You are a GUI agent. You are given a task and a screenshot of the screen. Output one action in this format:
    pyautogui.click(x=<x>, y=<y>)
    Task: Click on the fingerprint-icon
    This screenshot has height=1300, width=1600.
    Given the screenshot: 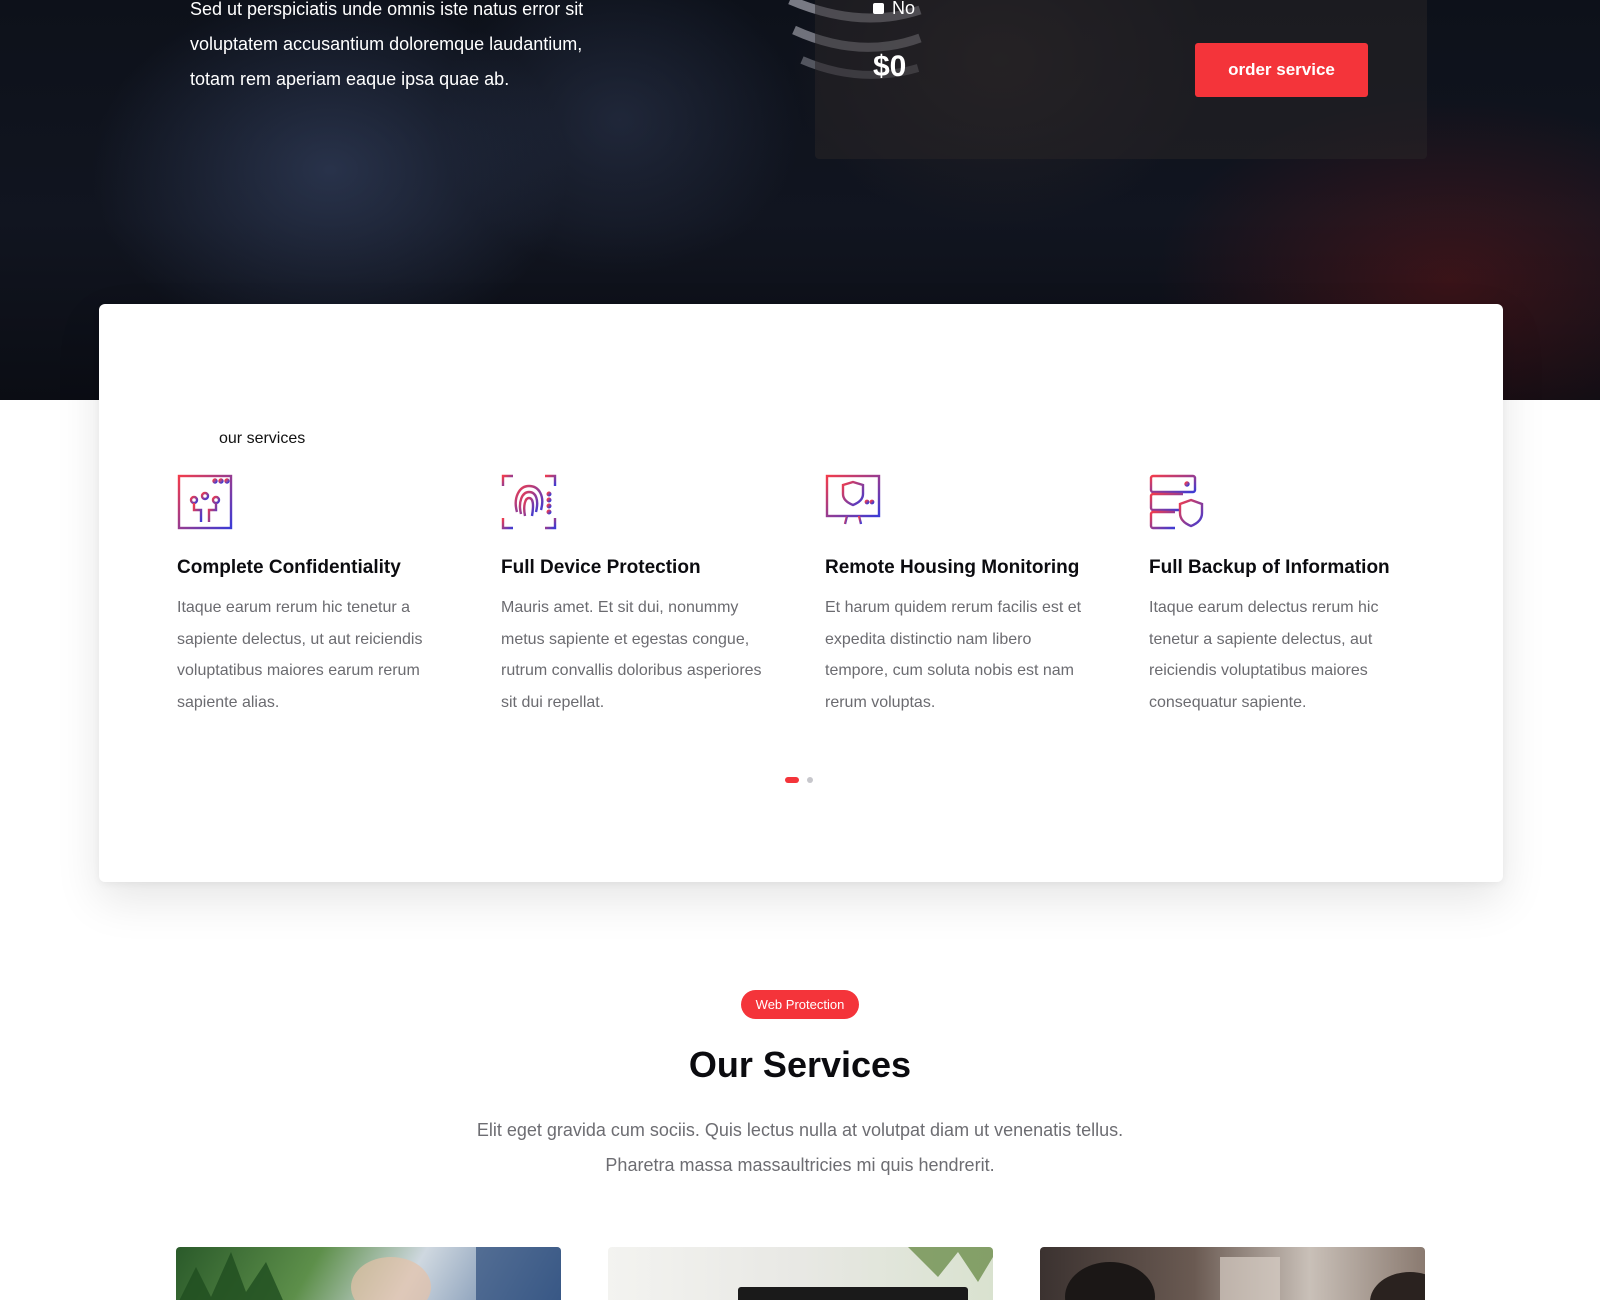 What is the action you would take?
    pyautogui.click(x=529, y=502)
    